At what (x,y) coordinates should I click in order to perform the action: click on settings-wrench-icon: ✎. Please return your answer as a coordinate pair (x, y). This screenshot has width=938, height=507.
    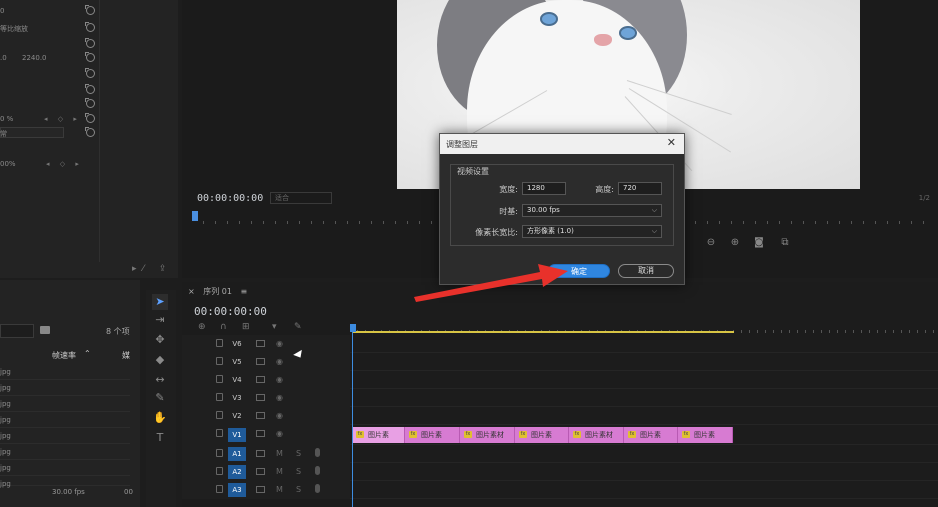
    Looking at the image, I should click on (298, 327).